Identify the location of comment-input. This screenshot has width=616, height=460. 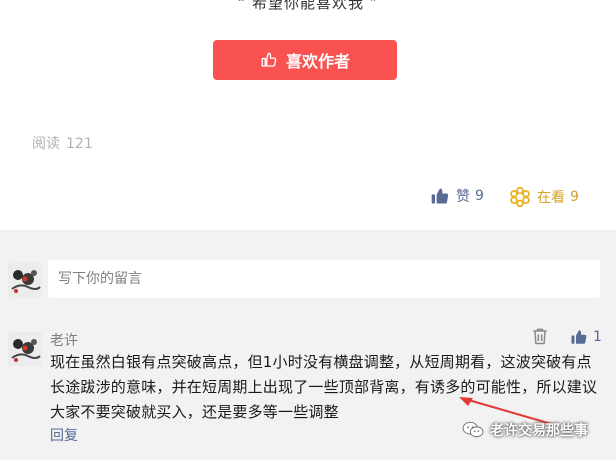
(318, 279).